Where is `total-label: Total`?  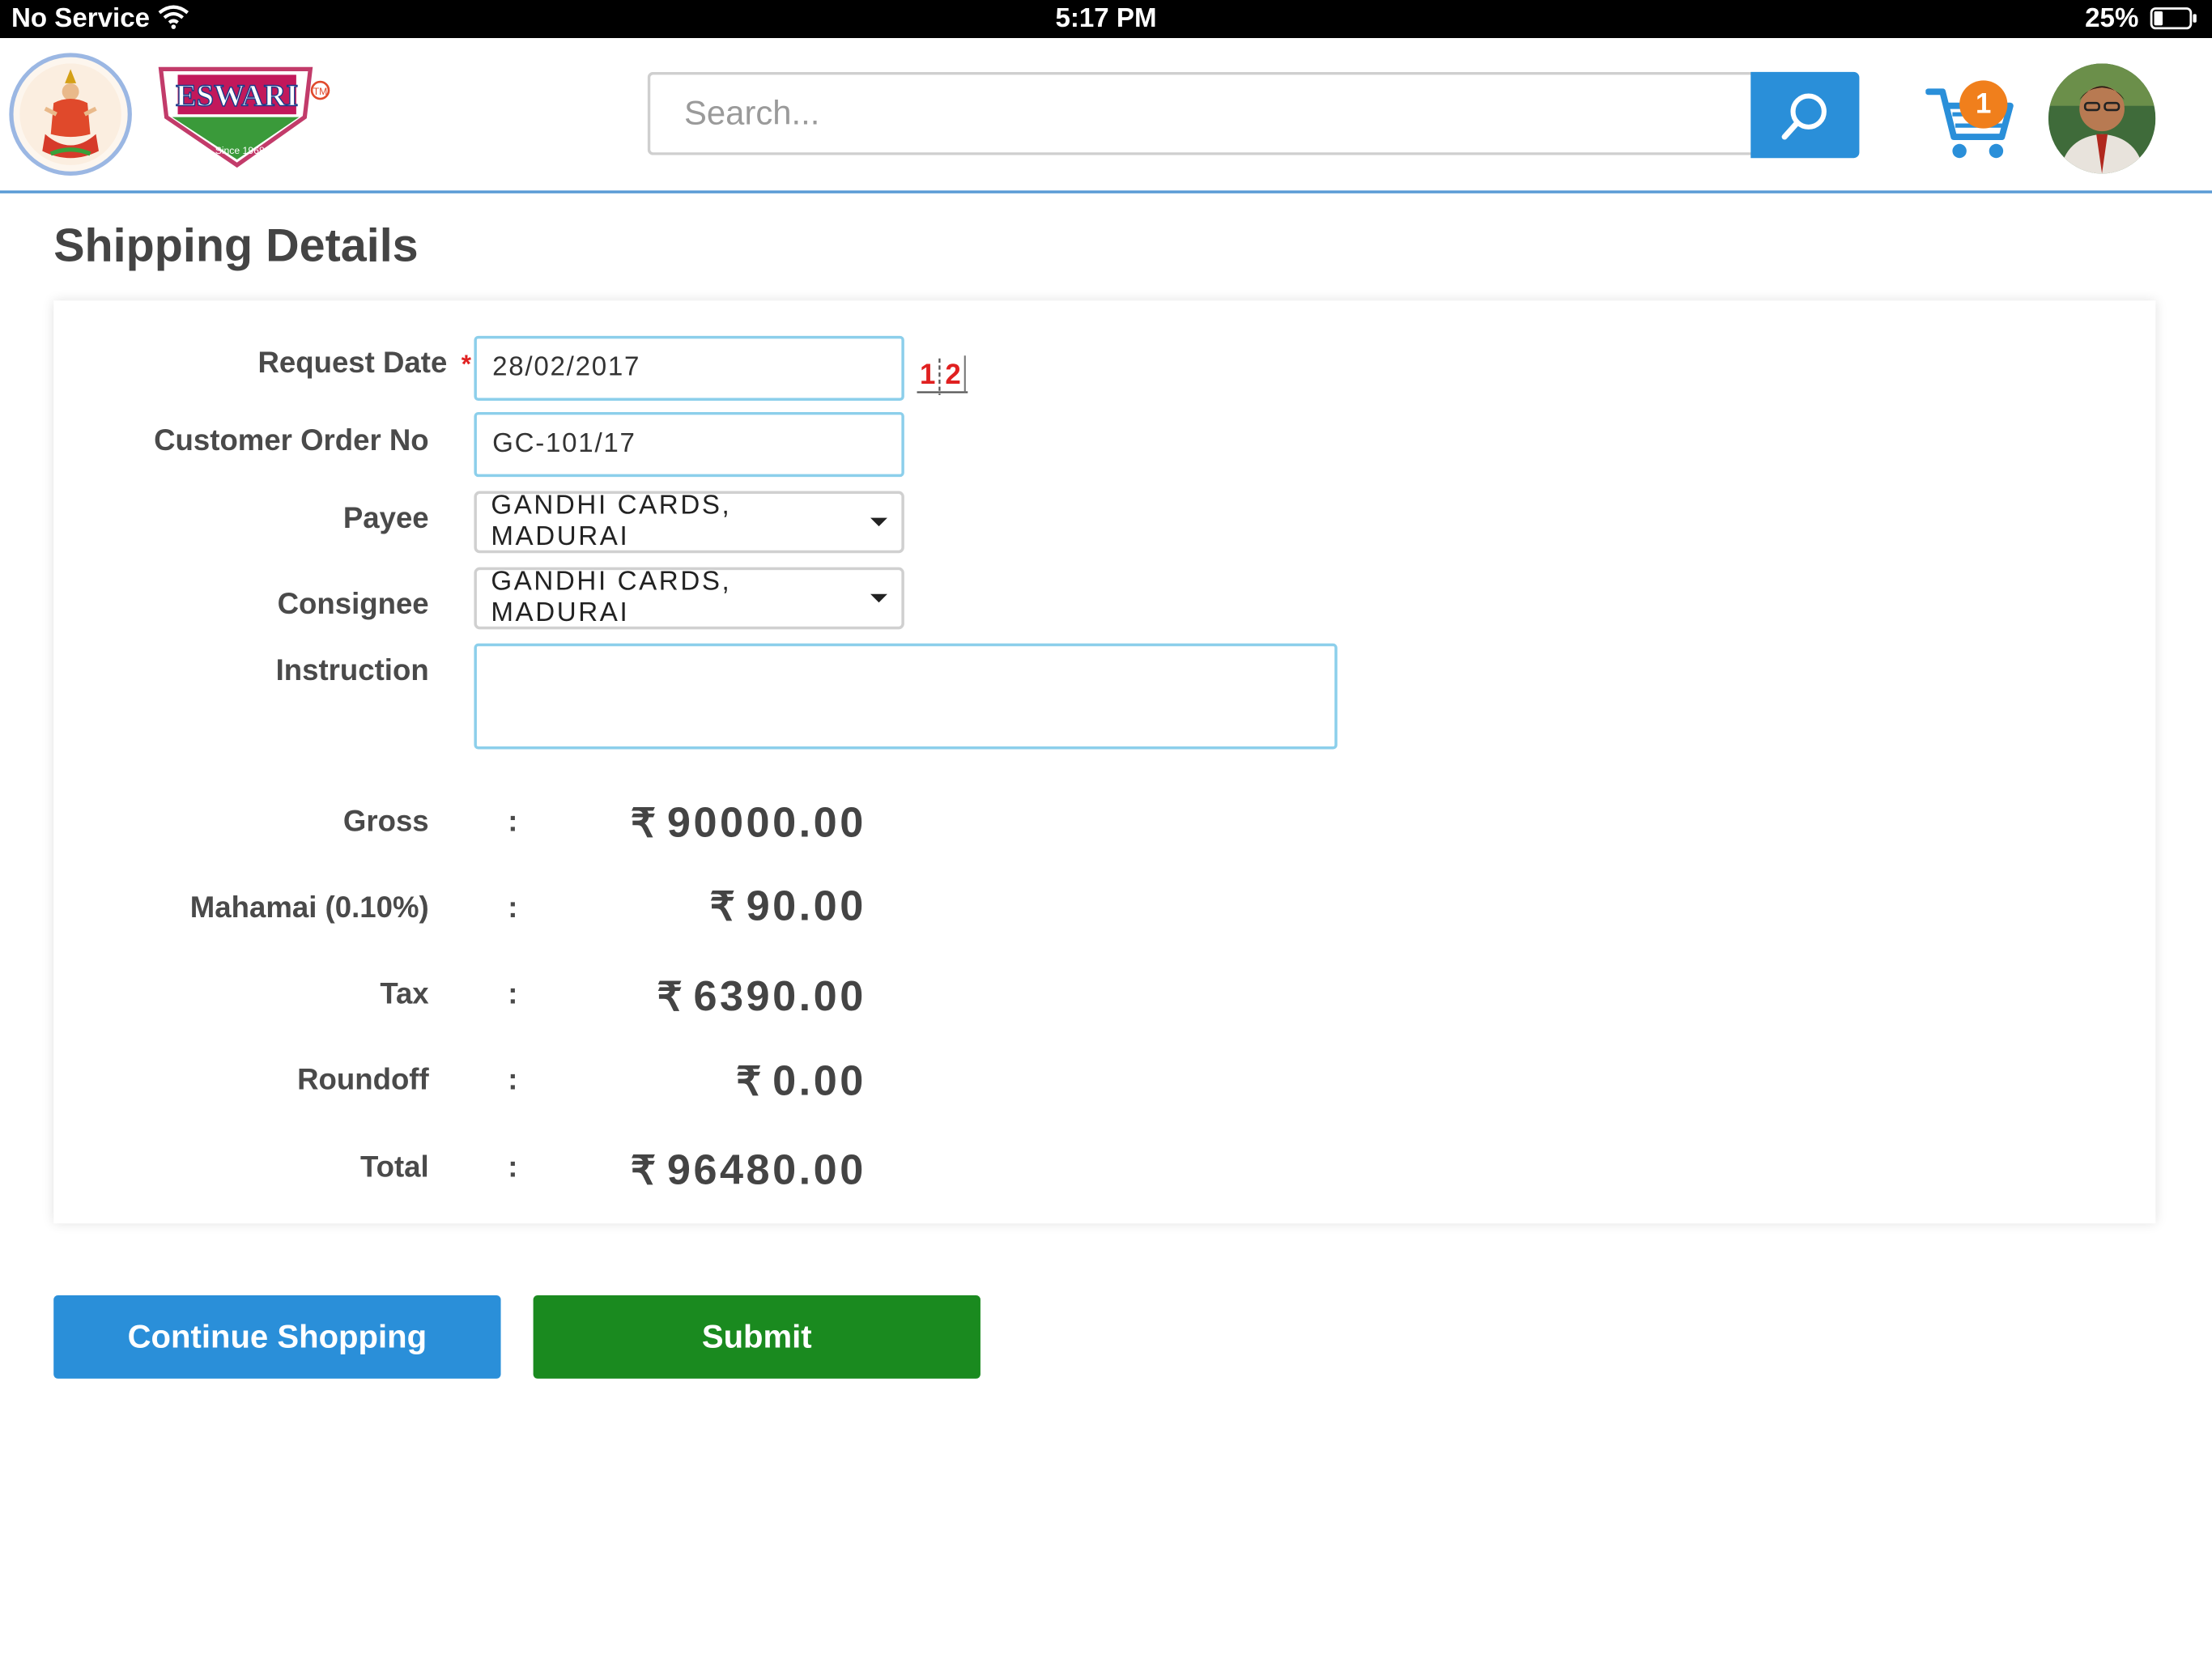 total-label: Total is located at coordinates (394, 1167).